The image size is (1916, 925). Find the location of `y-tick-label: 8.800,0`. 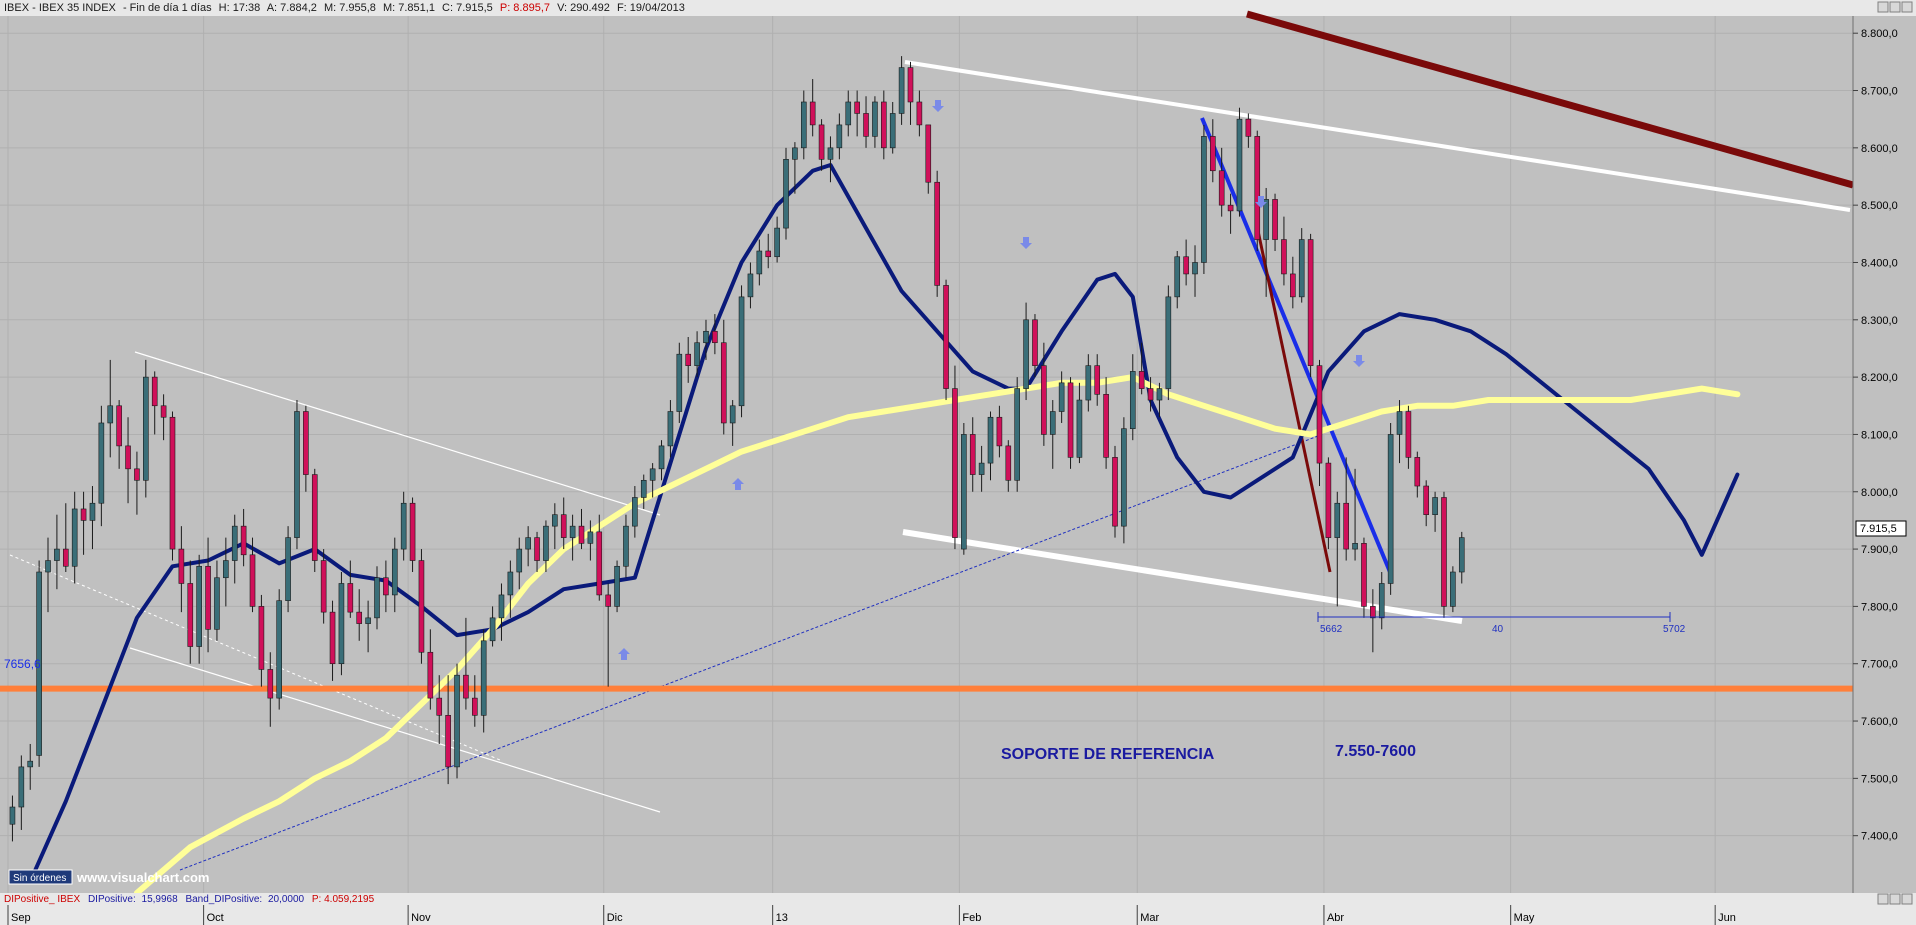

y-tick-label: 8.800,0 is located at coordinates (1879, 34).